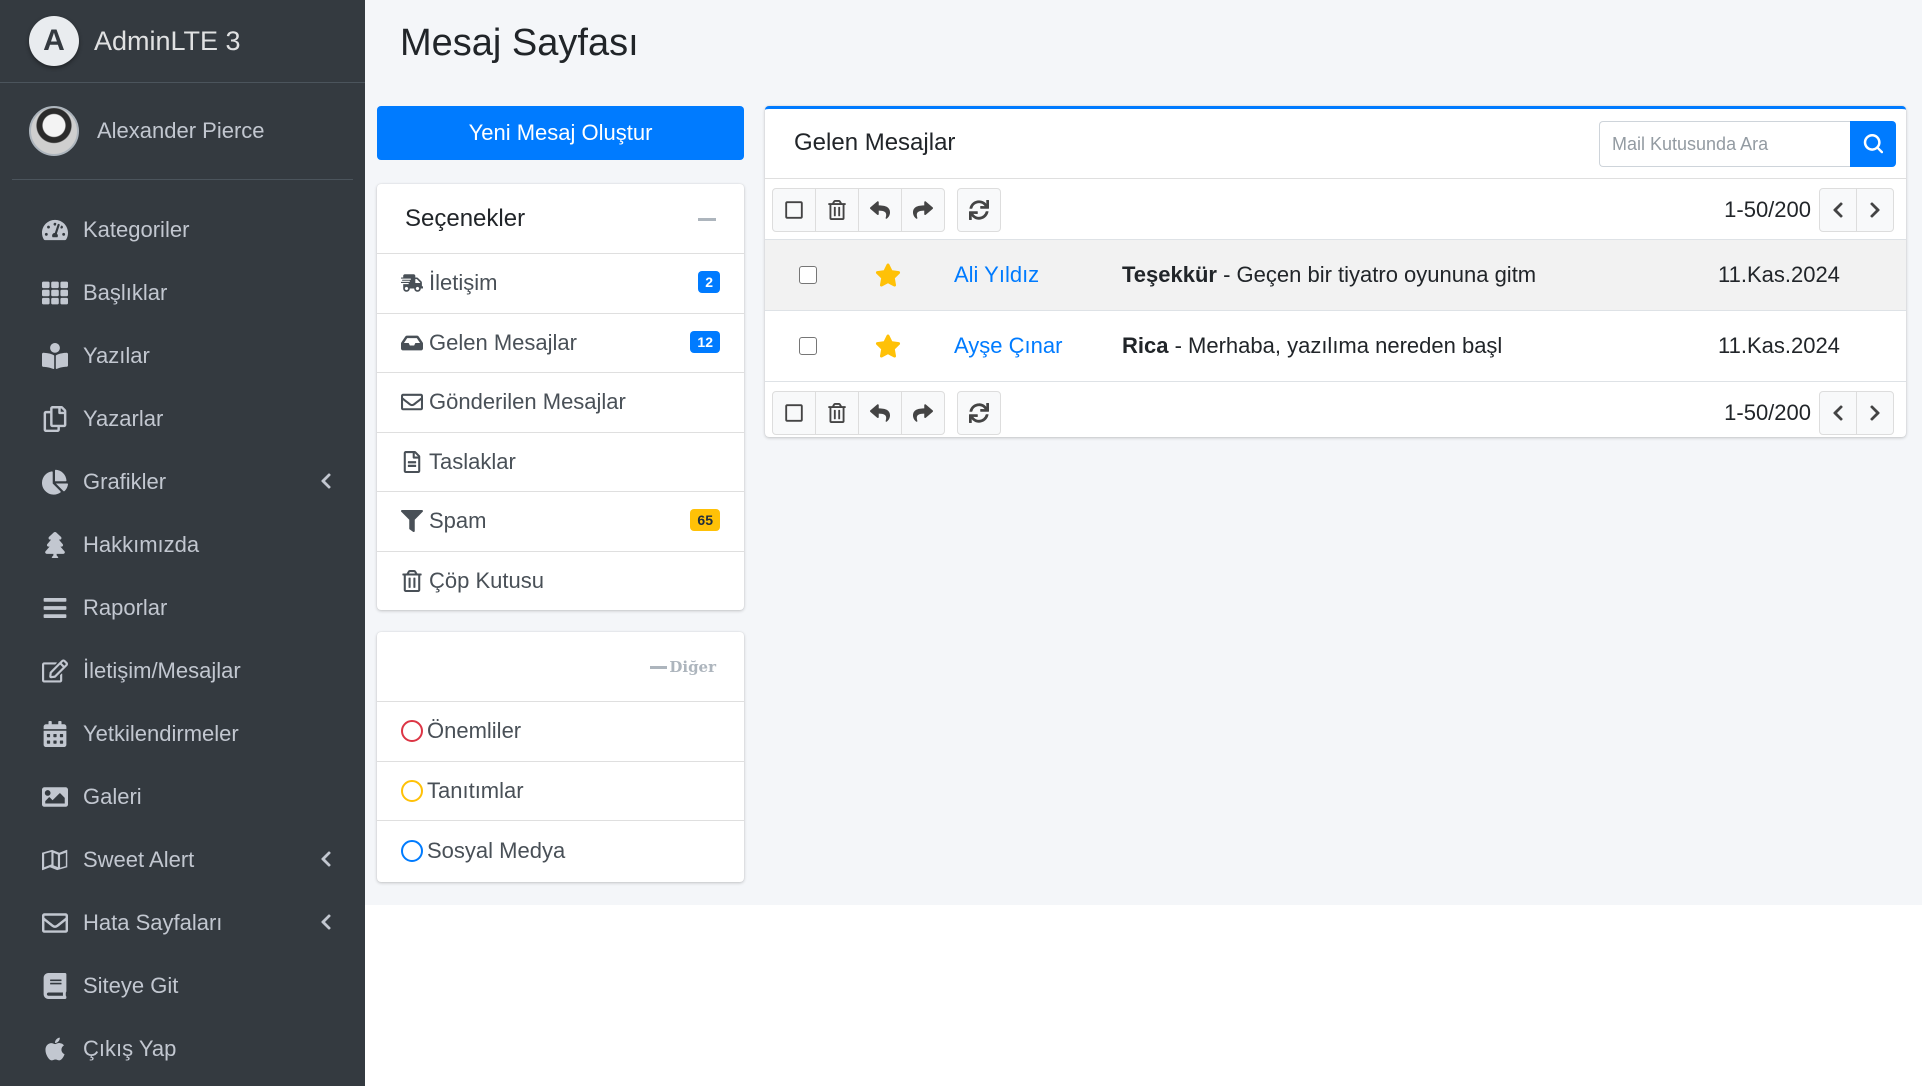 The image size is (1922, 1086). Describe the element at coordinates (182, 859) in the screenshot. I see `sidebar-item-10: Sweet Alert` at that location.